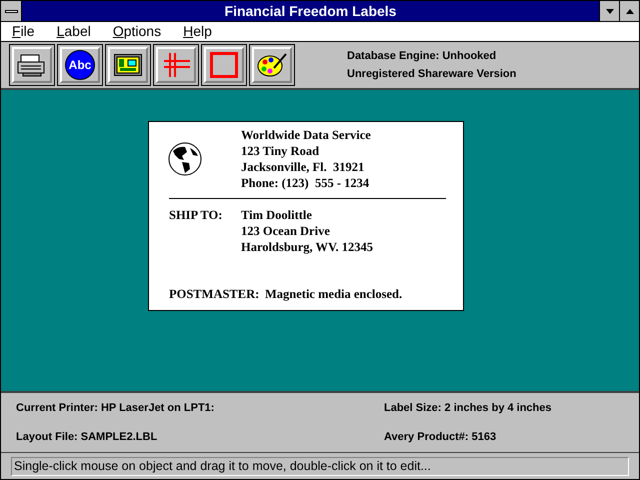 This screenshot has width=640, height=480. I want to click on toolbar-button: Abc, so click(80, 65).